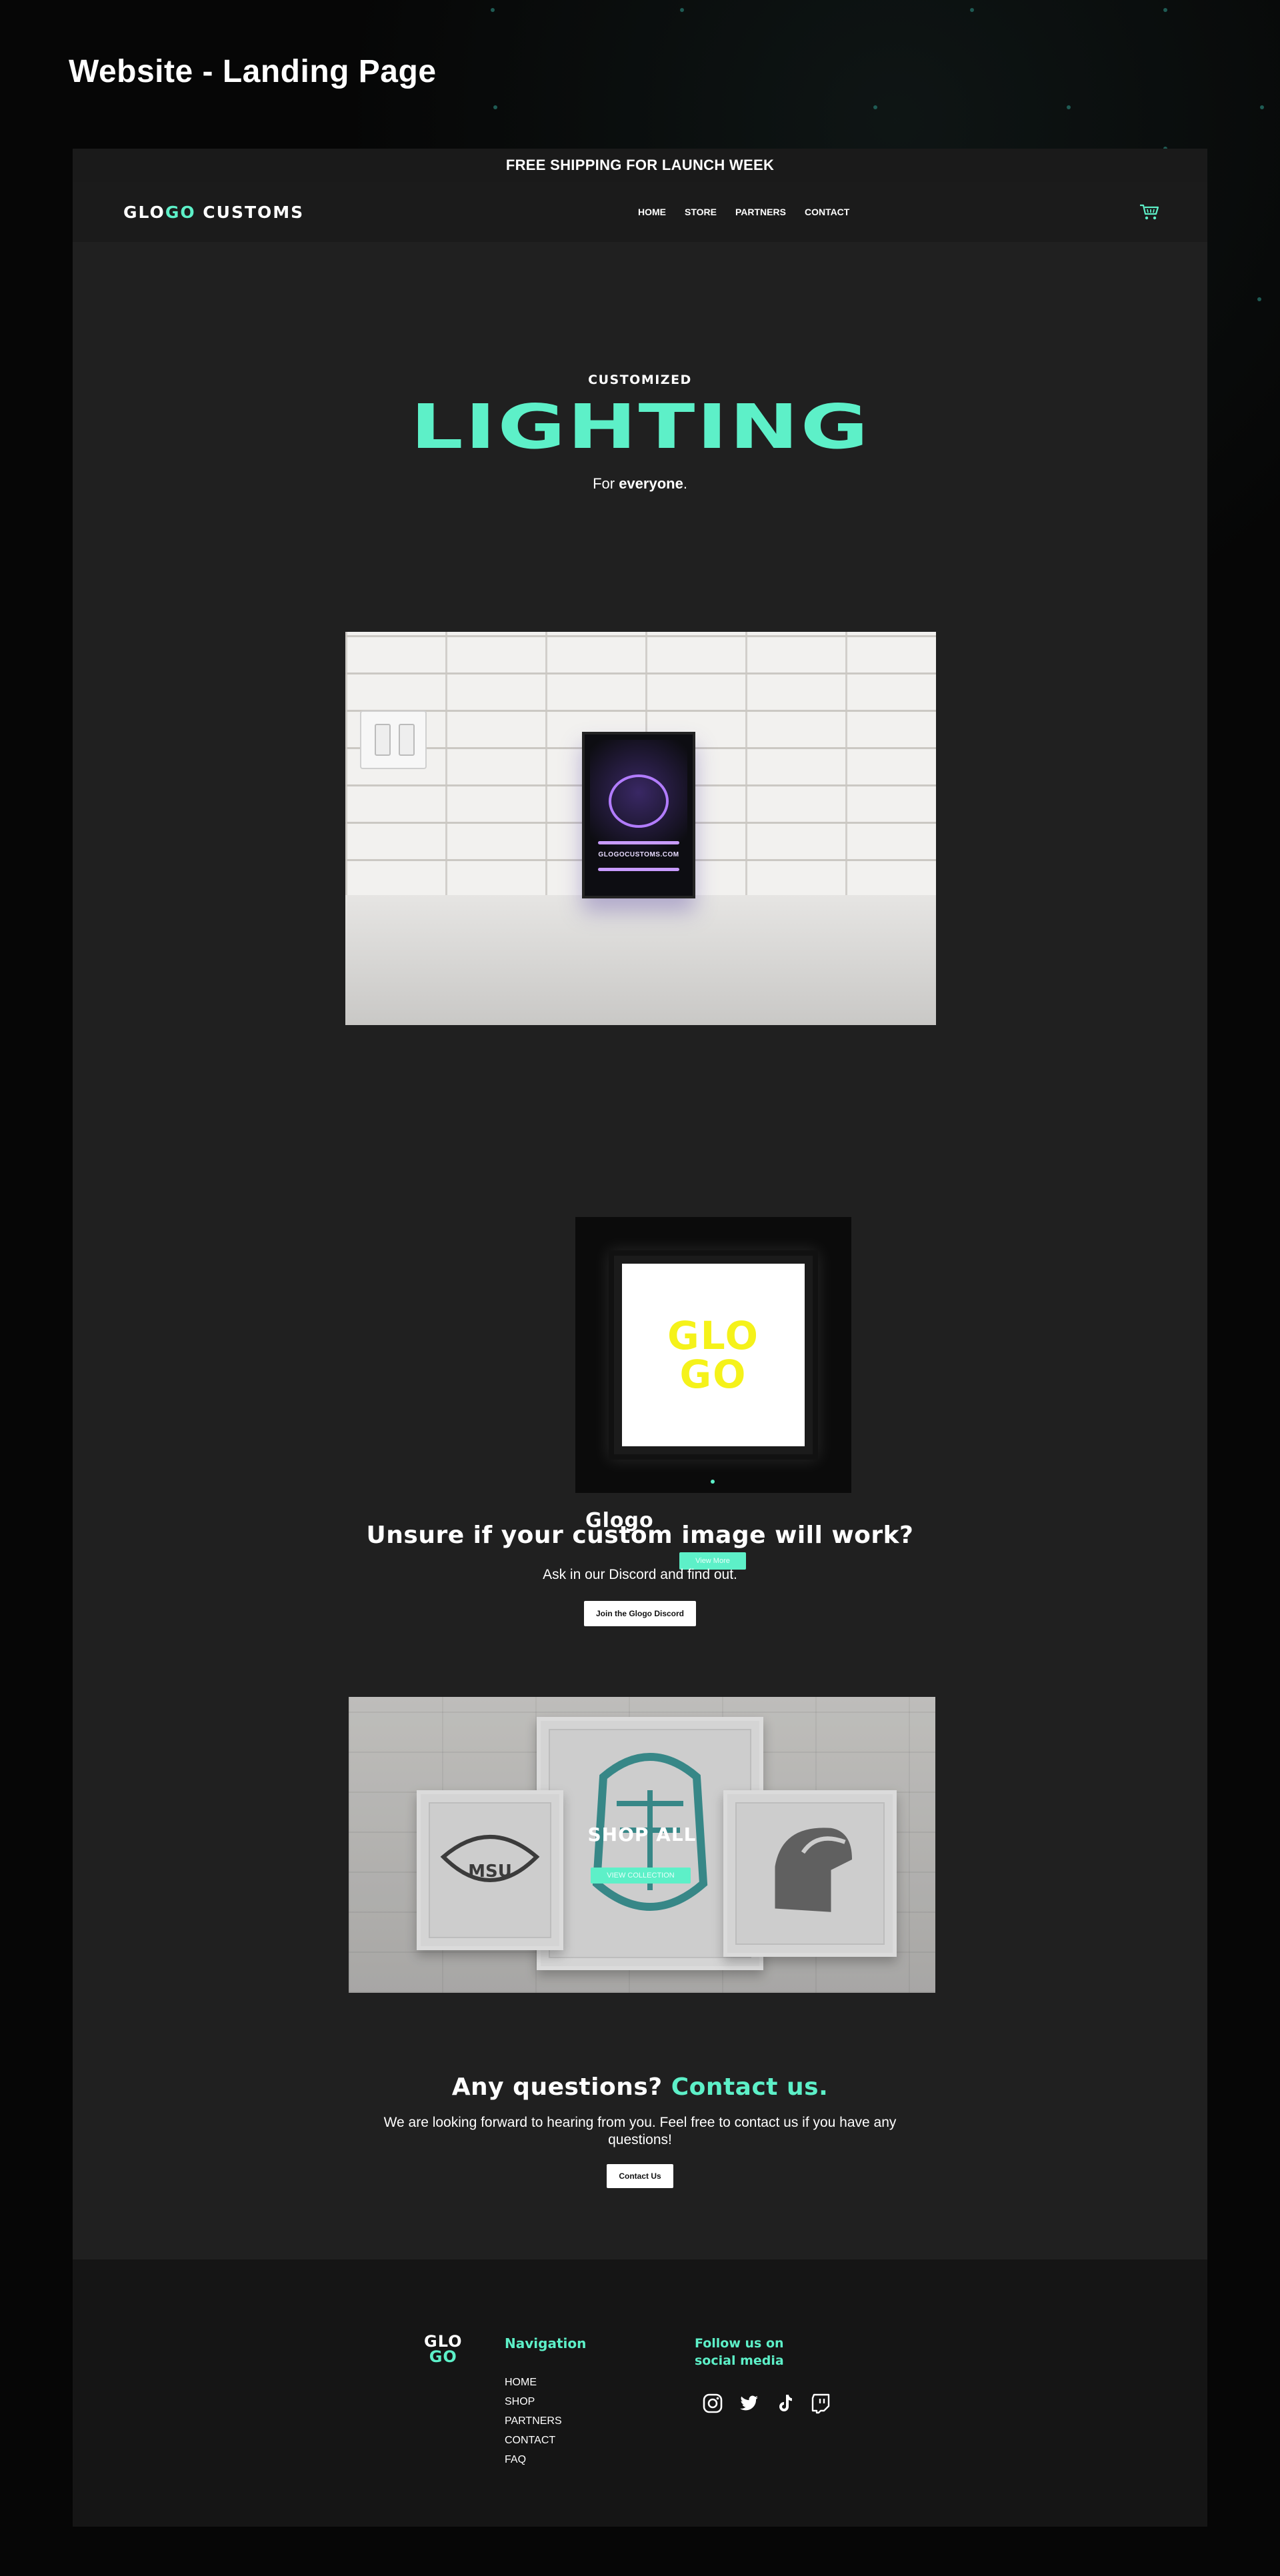  What do you see at coordinates (561, 2087) in the screenshot?
I see `contact-heading-prefix: Any questions?` at bounding box center [561, 2087].